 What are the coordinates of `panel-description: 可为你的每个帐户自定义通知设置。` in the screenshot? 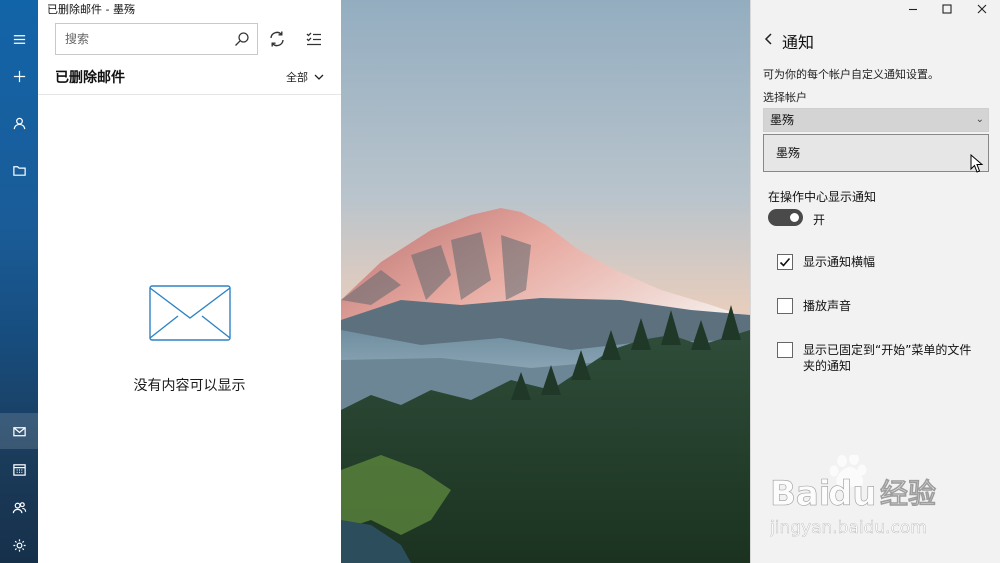 It's located at (851, 74).